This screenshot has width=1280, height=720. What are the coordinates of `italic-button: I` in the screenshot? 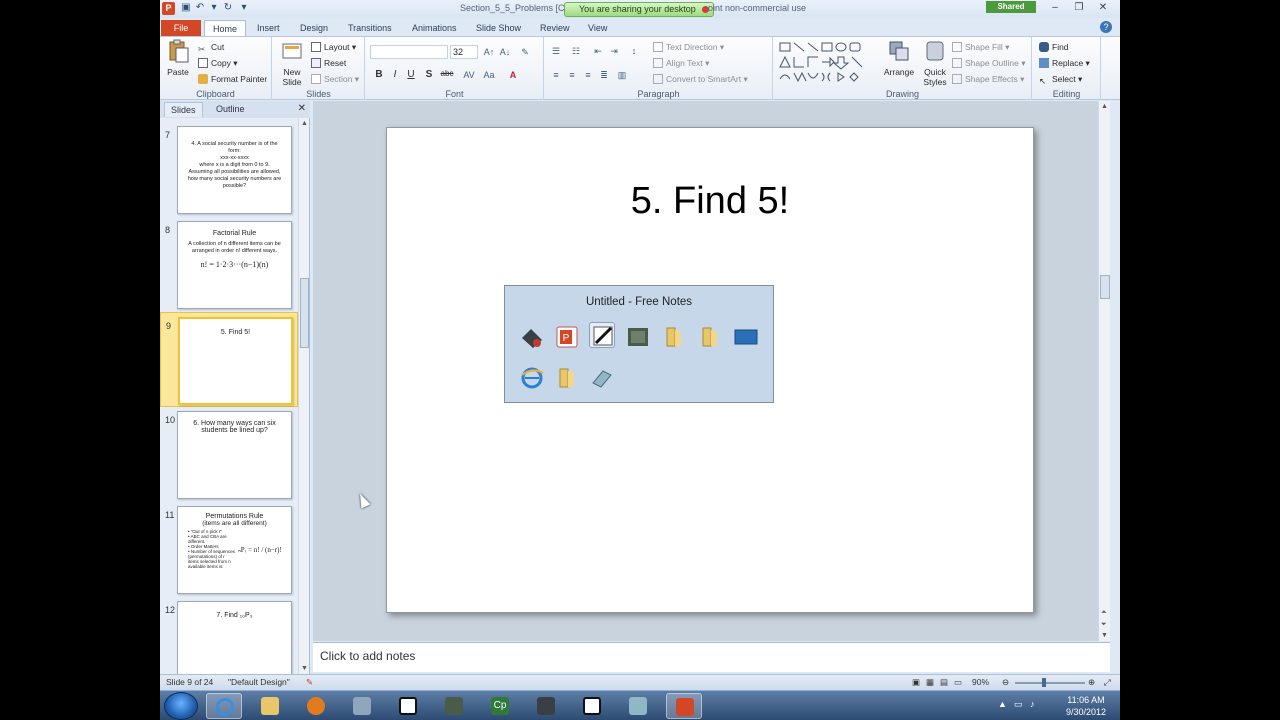 It's located at (395, 74).